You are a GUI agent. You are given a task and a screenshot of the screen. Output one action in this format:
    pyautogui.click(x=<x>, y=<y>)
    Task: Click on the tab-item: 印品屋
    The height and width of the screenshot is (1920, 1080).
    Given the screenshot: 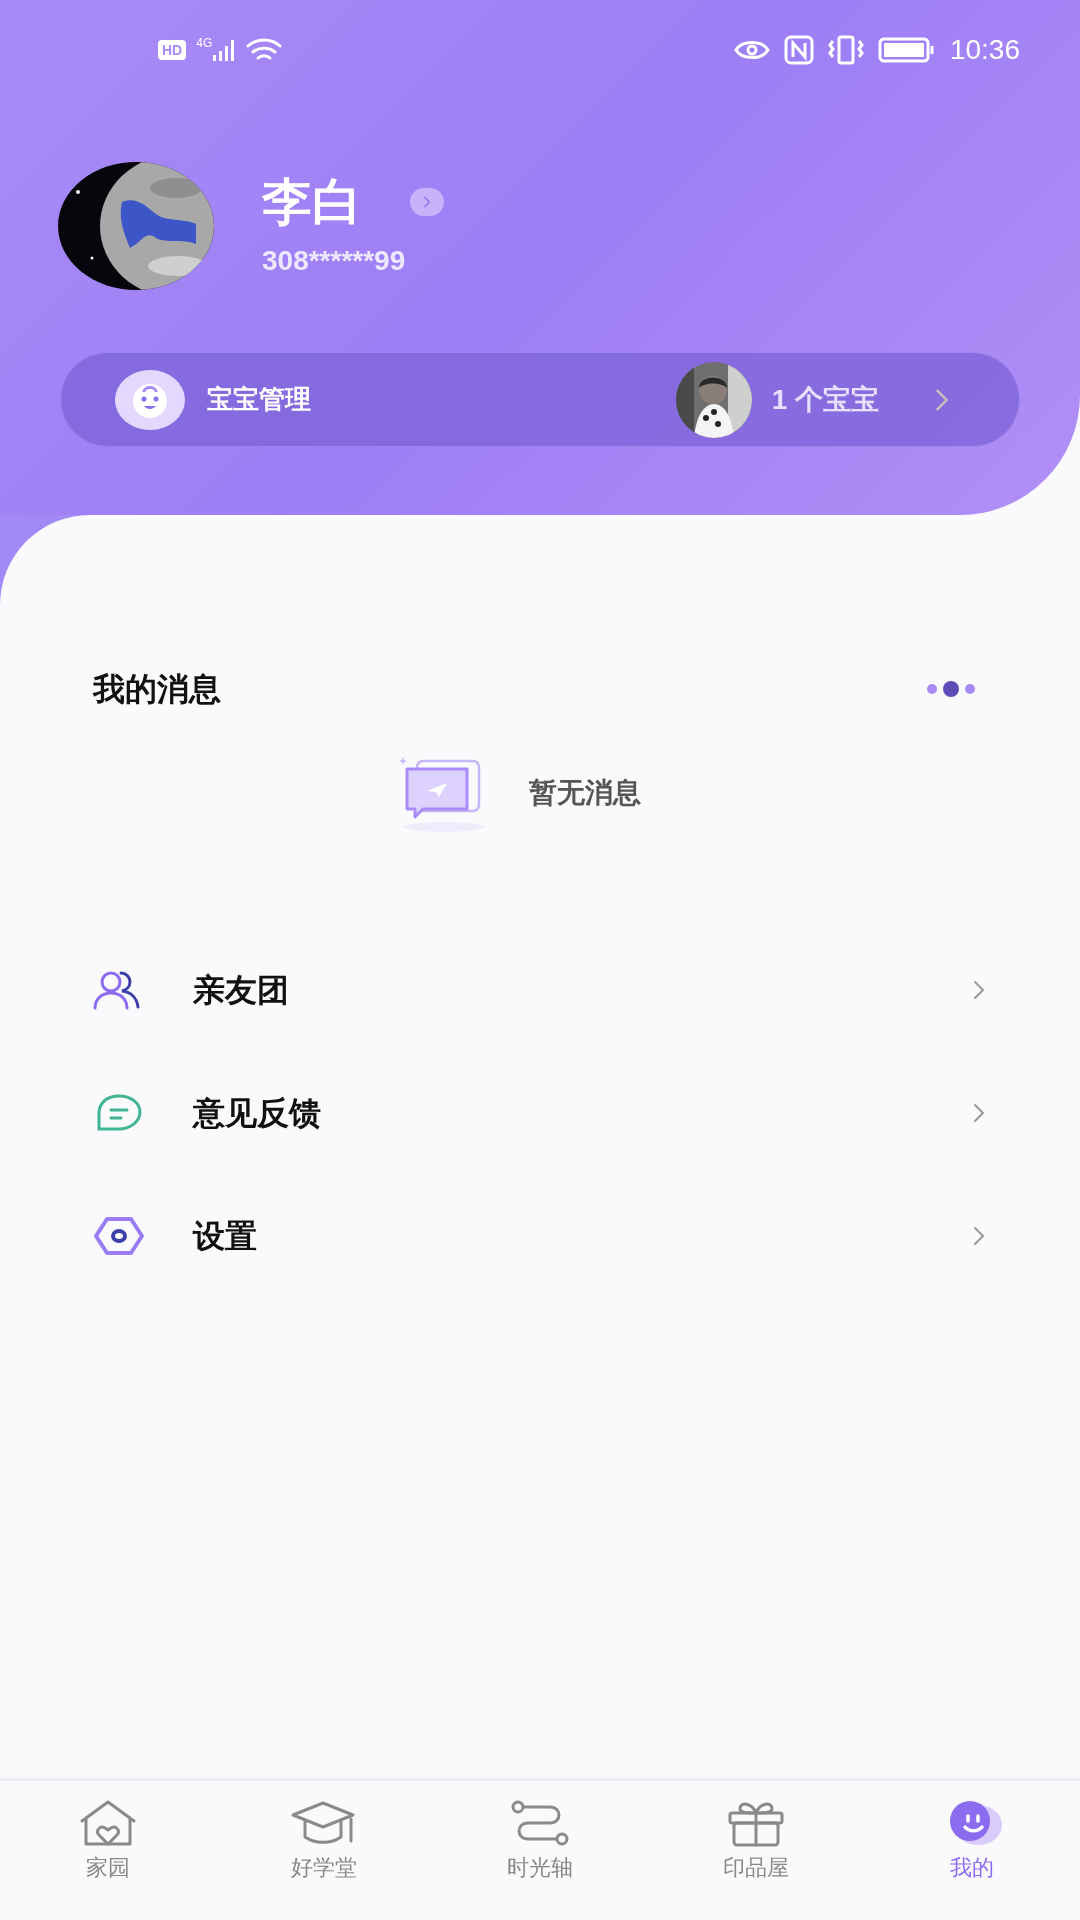 What is the action you would take?
    pyautogui.click(x=756, y=1850)
    